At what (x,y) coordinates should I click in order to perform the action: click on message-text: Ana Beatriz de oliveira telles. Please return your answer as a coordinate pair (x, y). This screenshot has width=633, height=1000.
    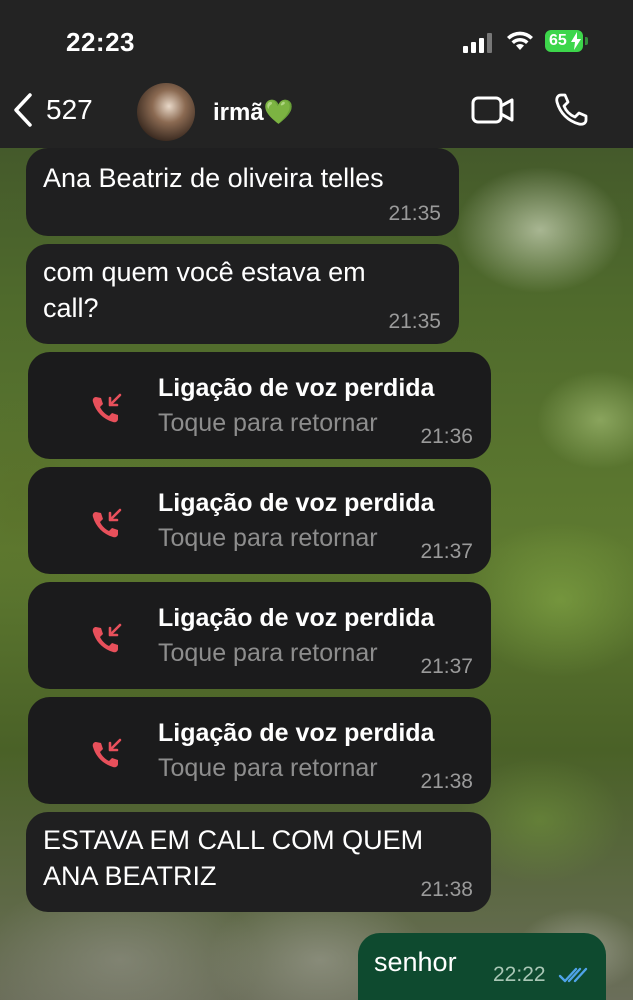
    Looking at the image, I should click on (213, 178).